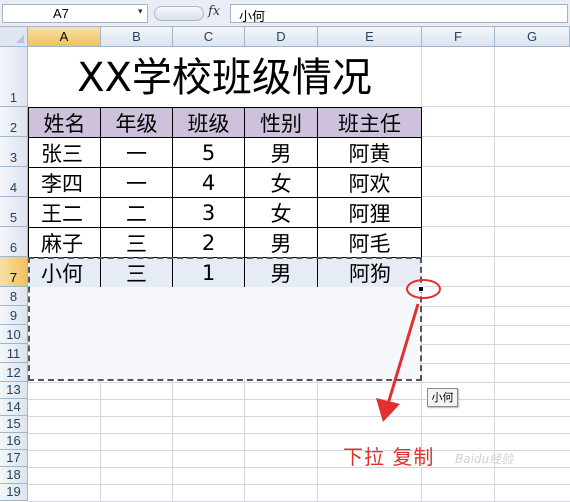  I want to click on column-header-a: A, so click(64, 37).